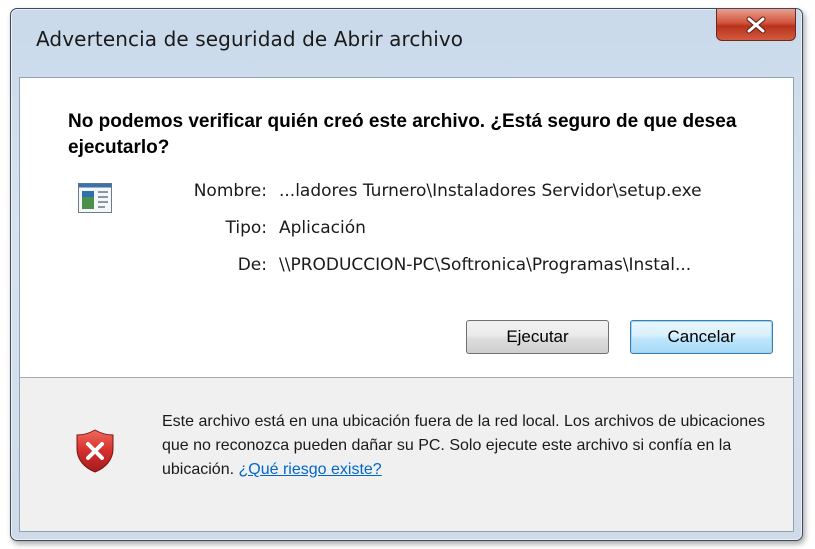 This screenshot has width=815, height=549. I want to click on close-icon, so click(756, 25).